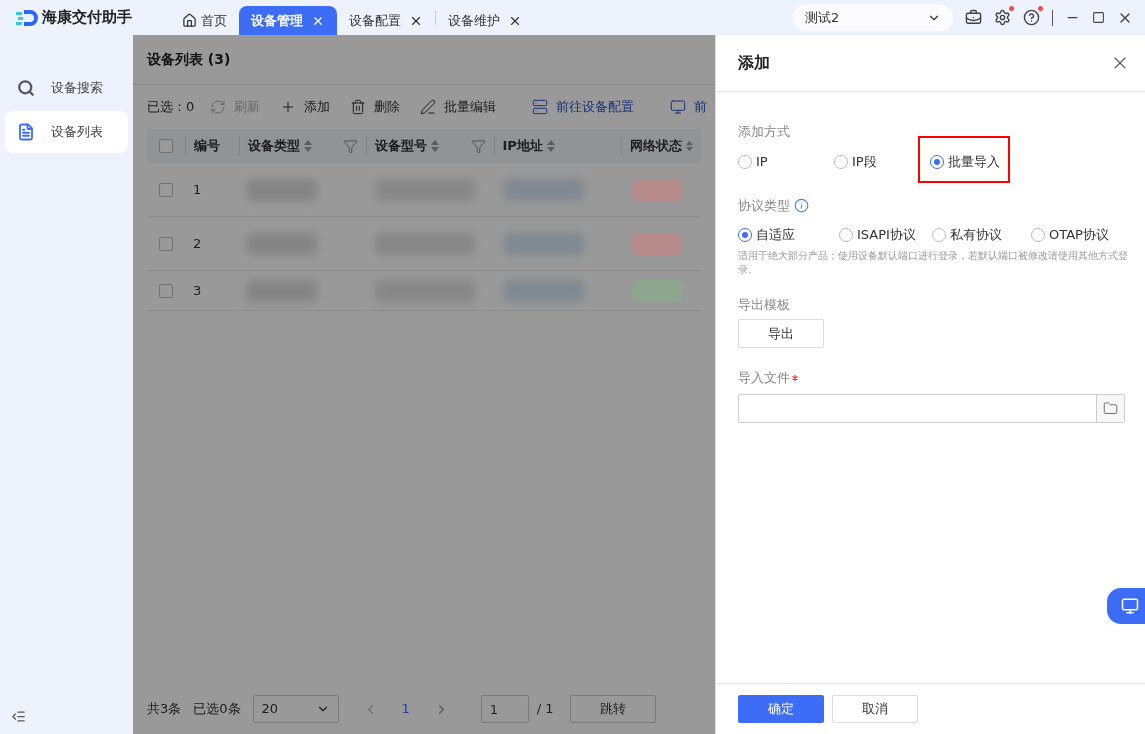 The height and width of the screenshot is (734, 1145). What do you see at coordinates (358, 107) in the screenshot?
I see `delete-icon` at bounding box center [358, 107].